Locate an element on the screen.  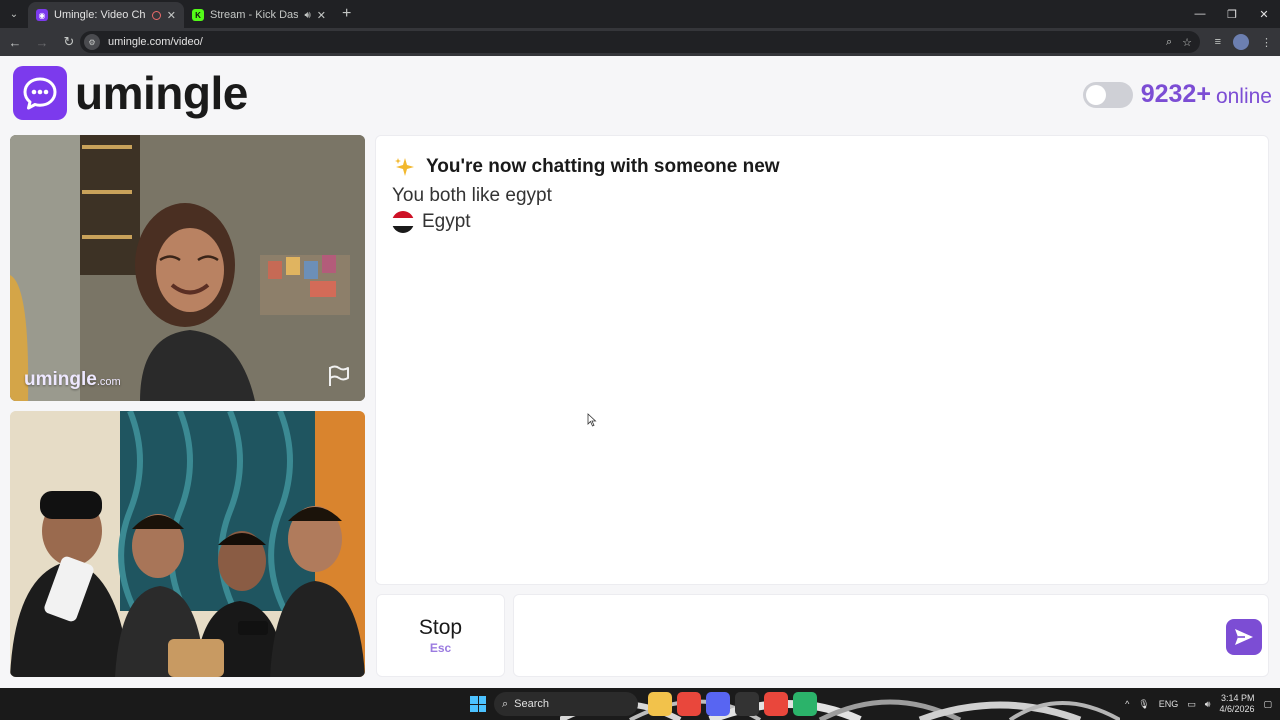
stranger-video-frame is located at coordinates (187, 268).